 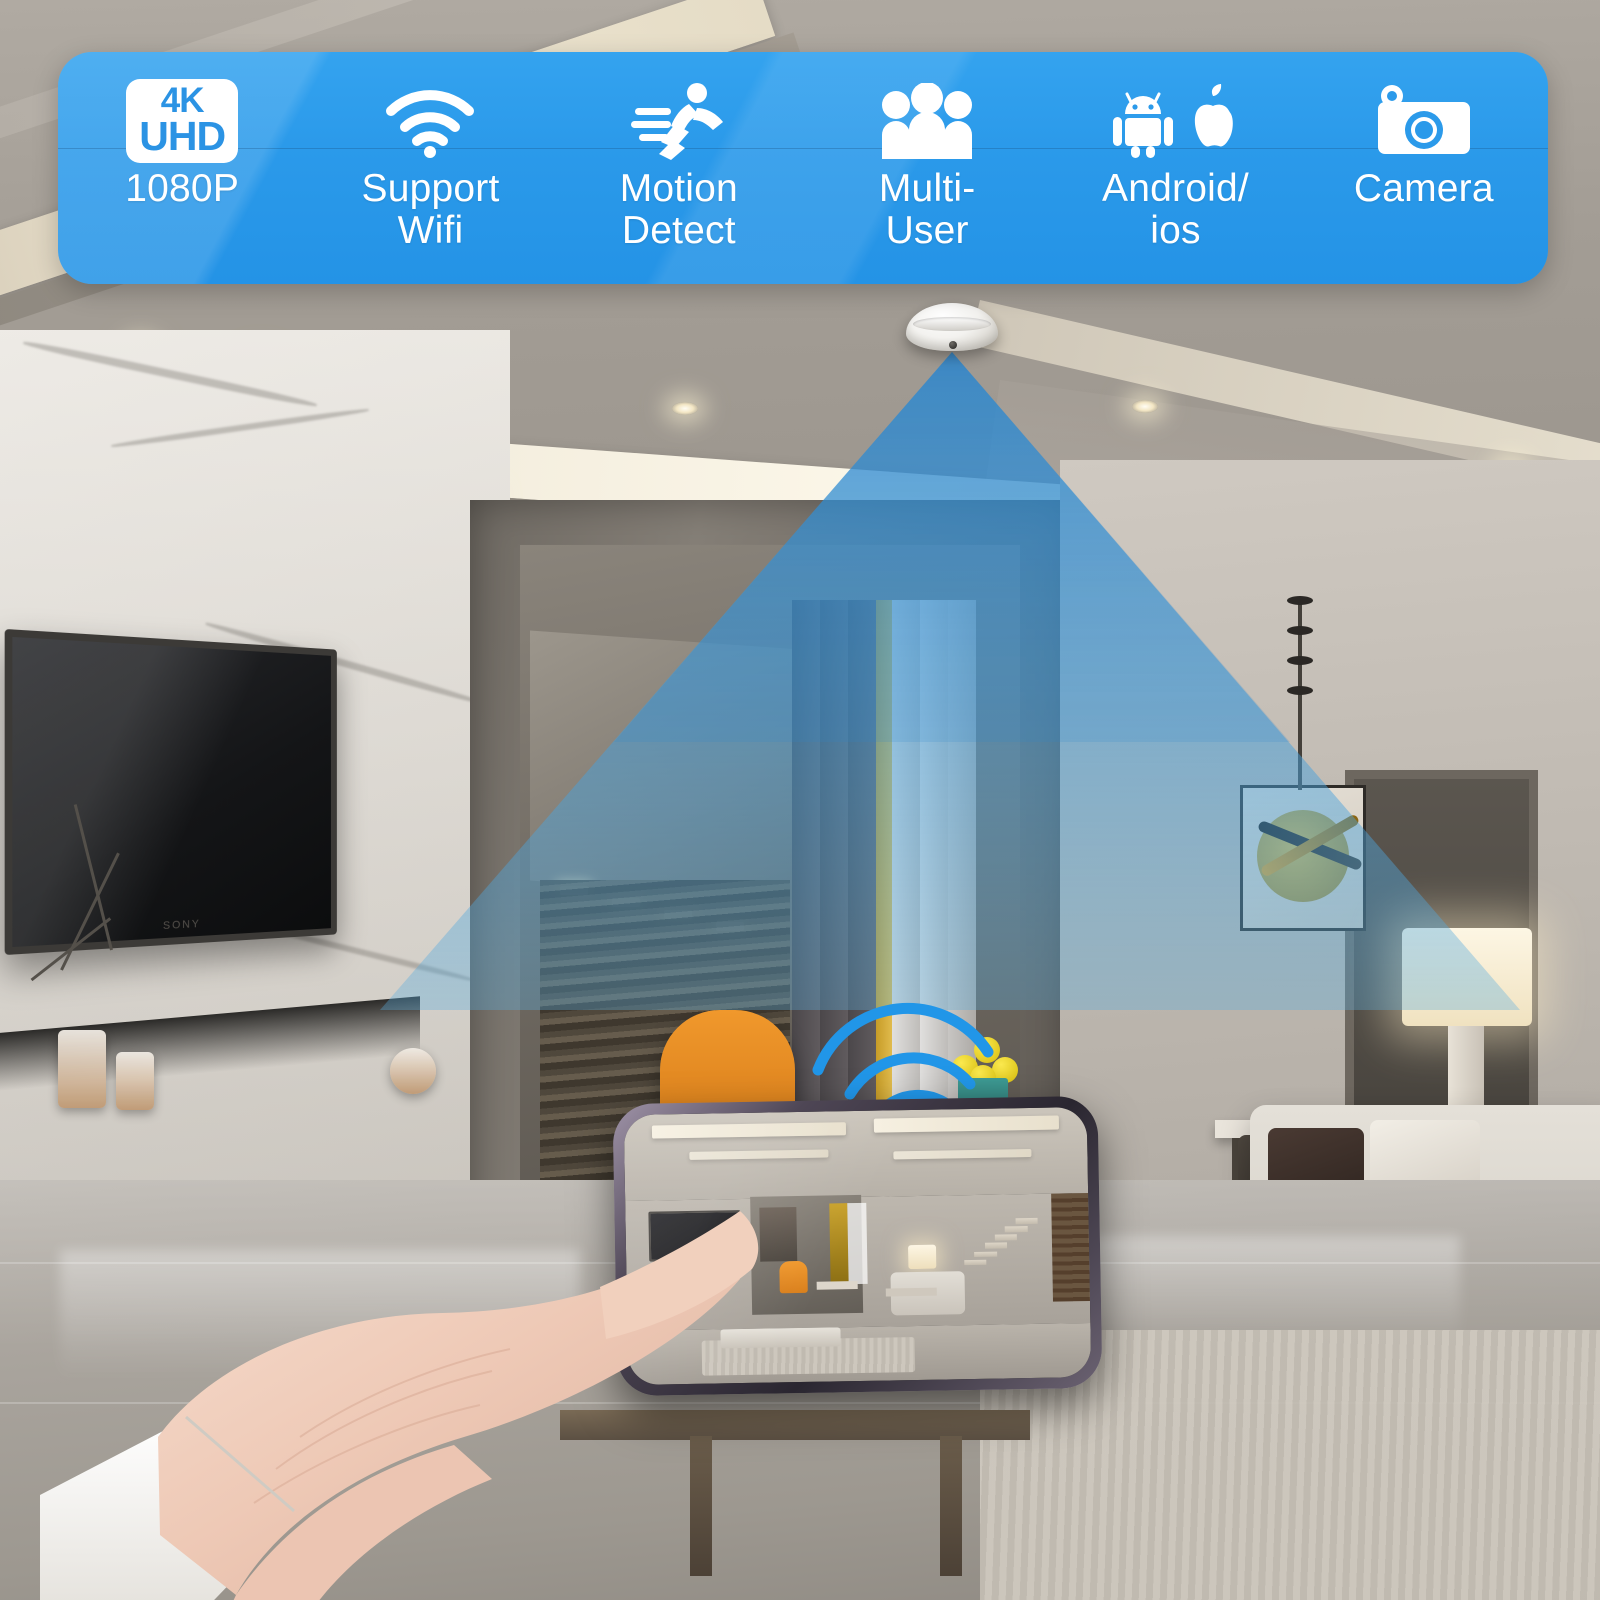 What do you see at coordinates (430, 188) in the screenshot?
I see `feature-wifi-label-line1: Support` at bounding box center [430, 188].